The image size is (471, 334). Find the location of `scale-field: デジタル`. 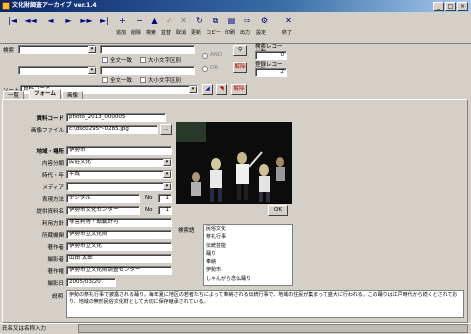

scale-field: デジタル is located at coordinates (103, 198).